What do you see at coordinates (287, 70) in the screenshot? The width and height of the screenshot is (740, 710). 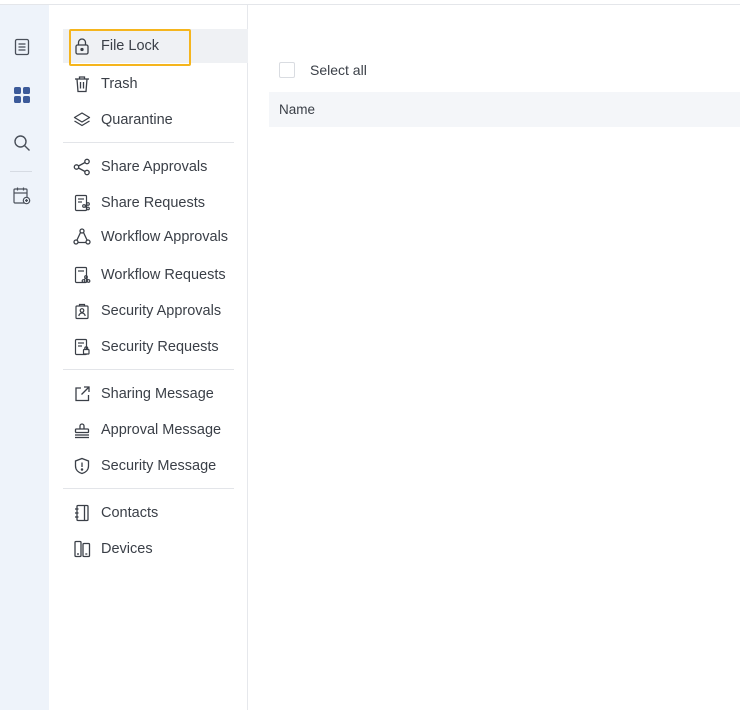 I see `select-all-checkbox` at bounding box center [287, 70].